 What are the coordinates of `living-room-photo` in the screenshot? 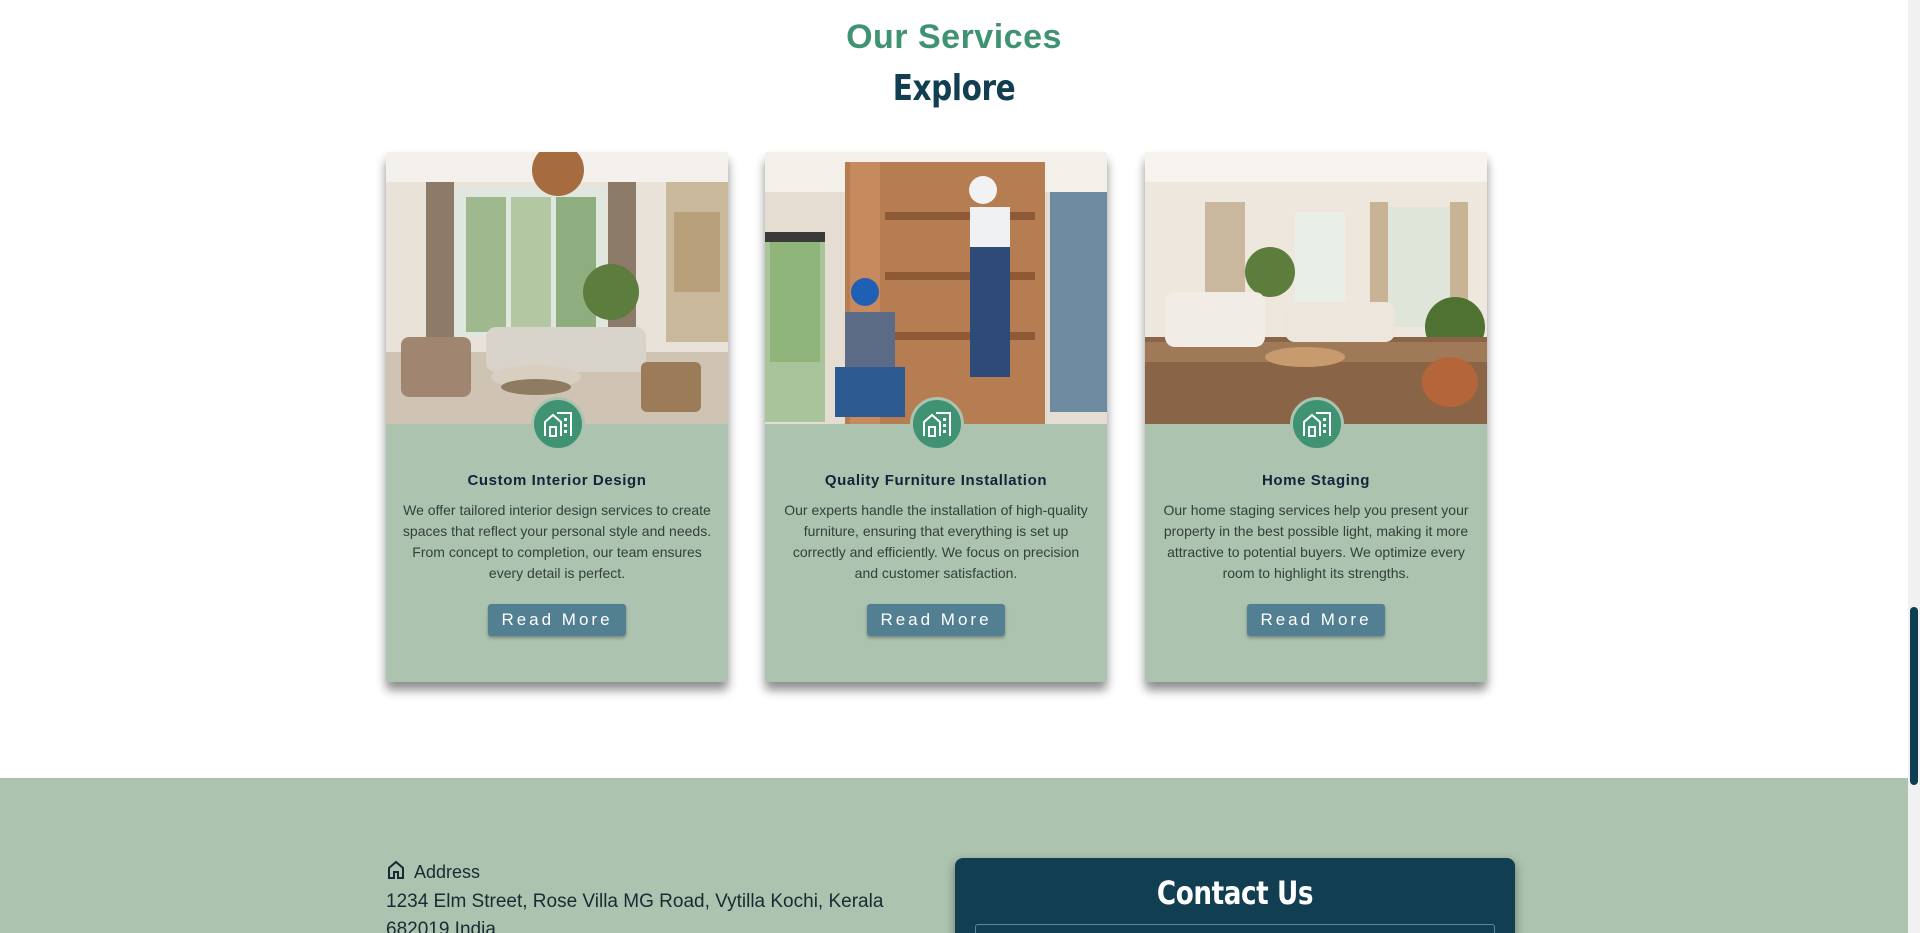 It's located at (557, 288).